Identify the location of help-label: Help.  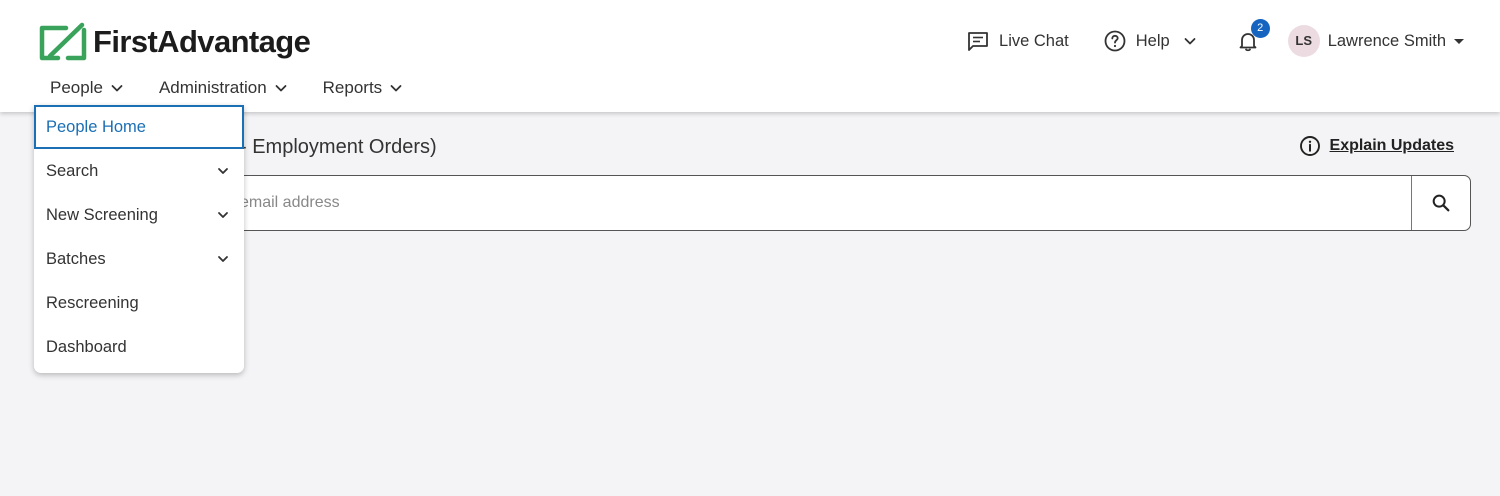
(1152, 40).